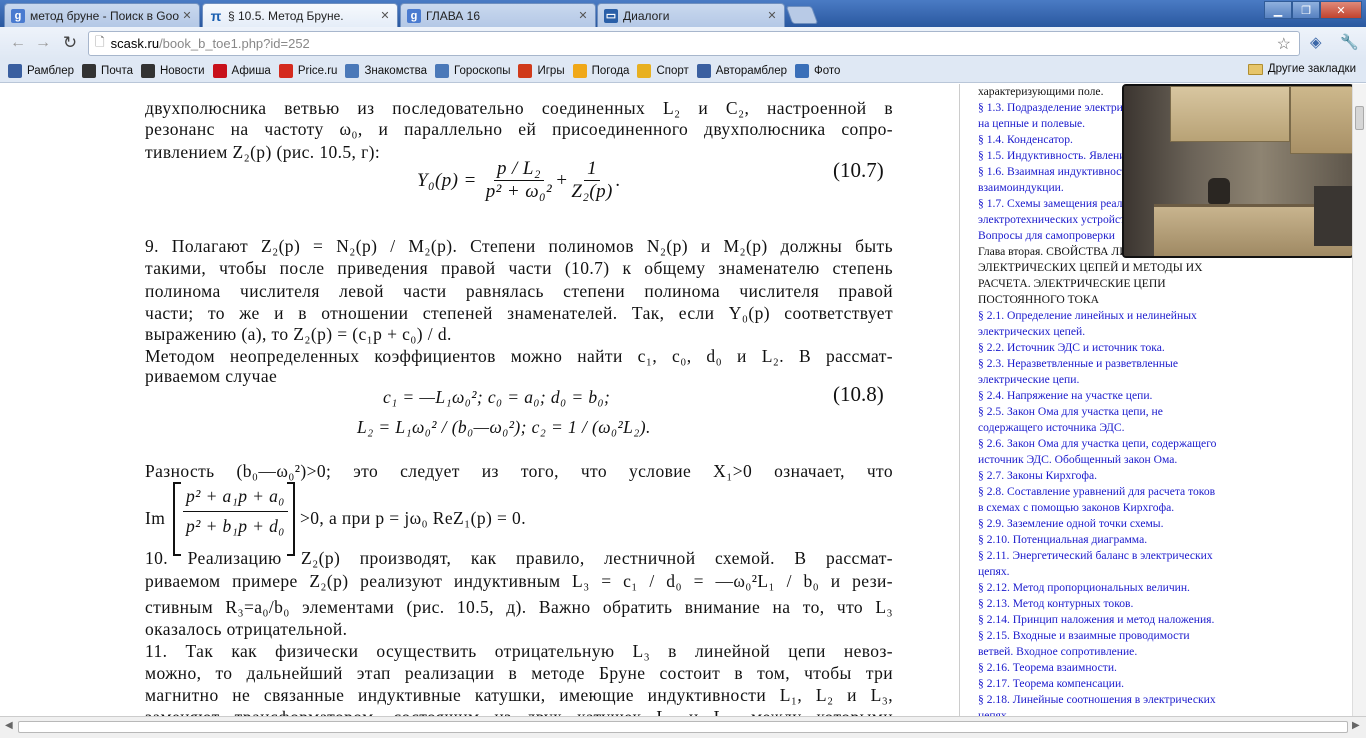  Describe the element at coordinates (694, 43) in the screenshot. I see `address-bar: 🗋 scask.ru/book_b_toe1.php?id=252 ☆` at that location.